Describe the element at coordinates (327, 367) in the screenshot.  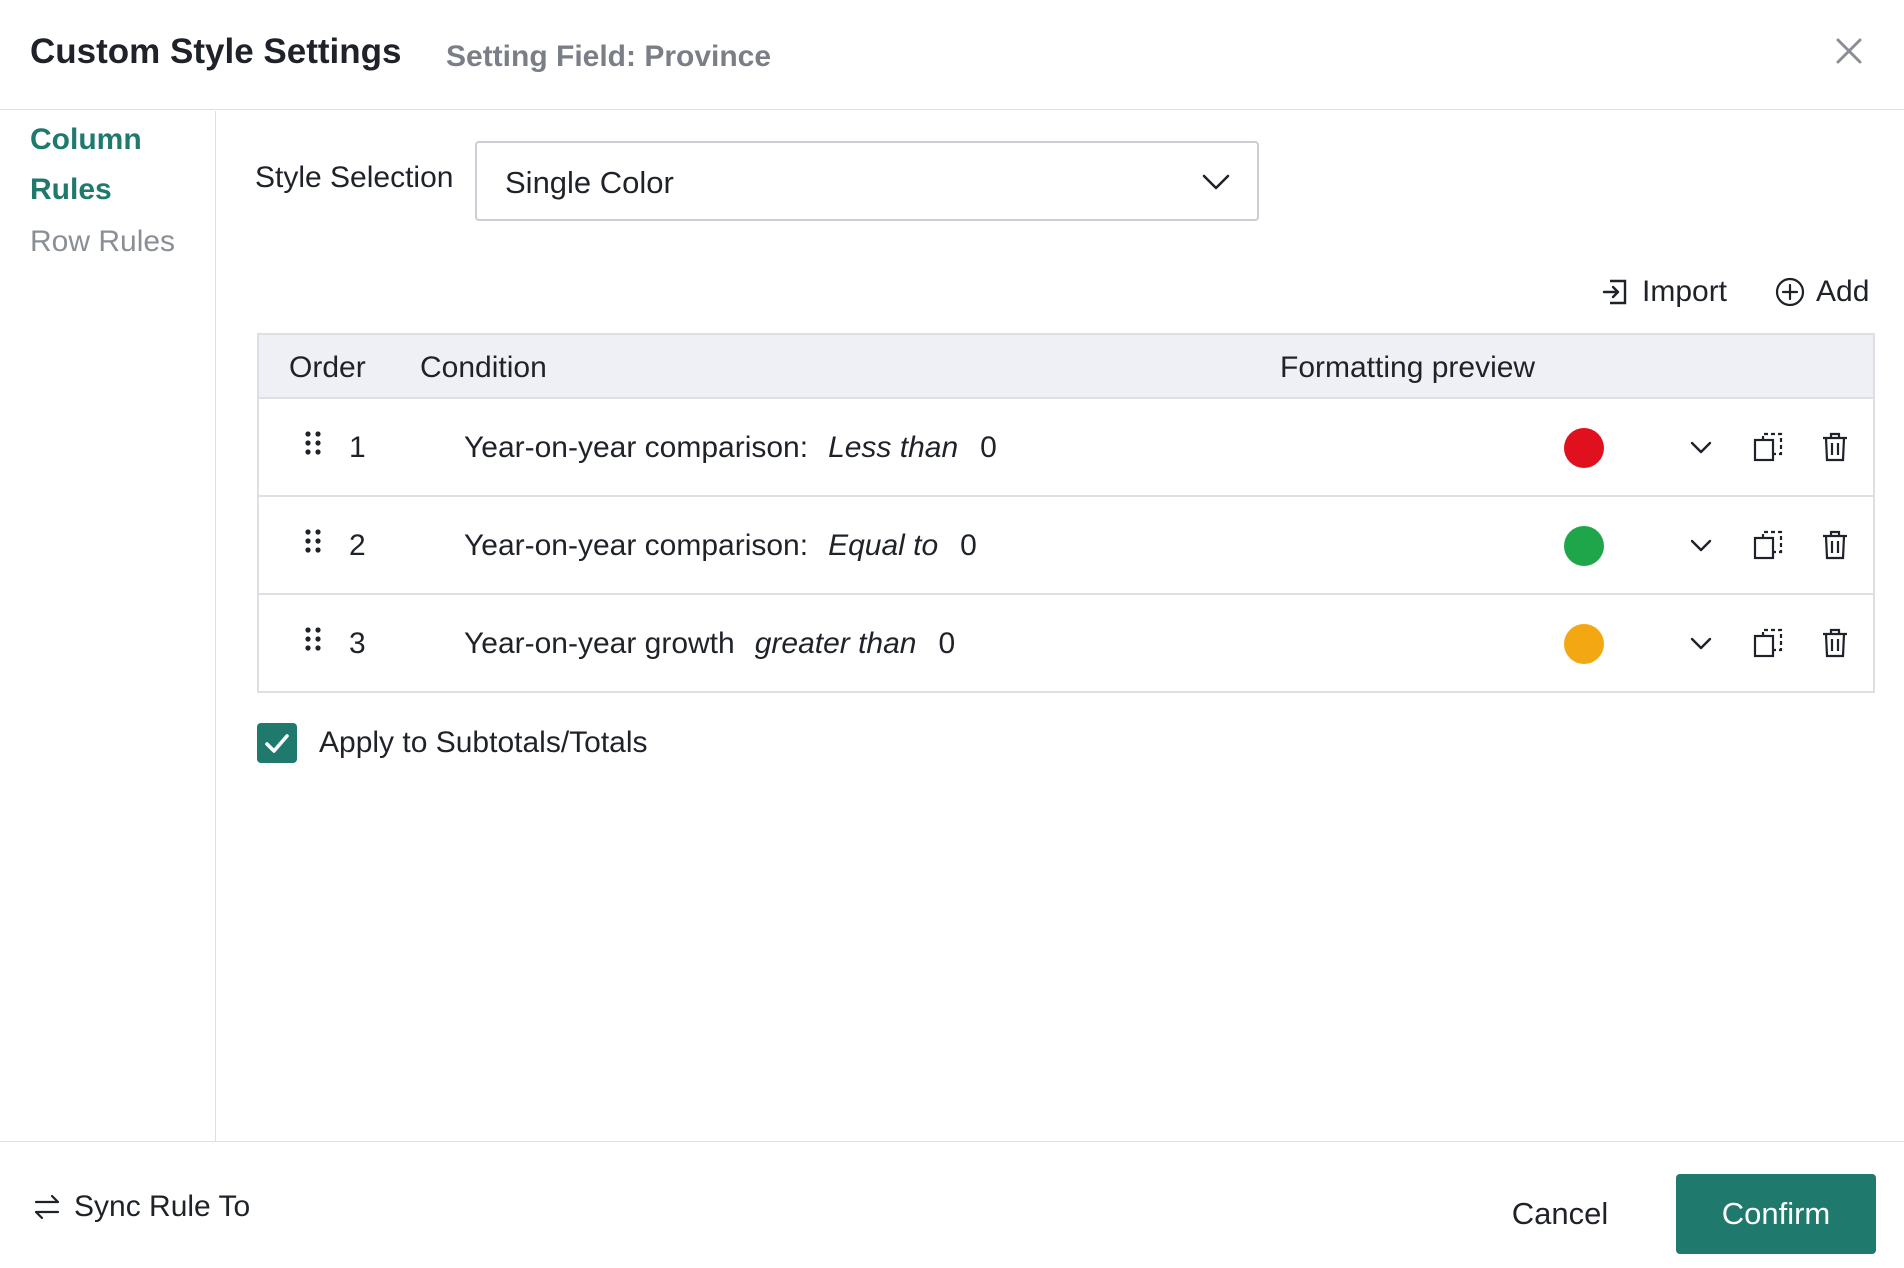
I see `column-header-order: Order` at that location.